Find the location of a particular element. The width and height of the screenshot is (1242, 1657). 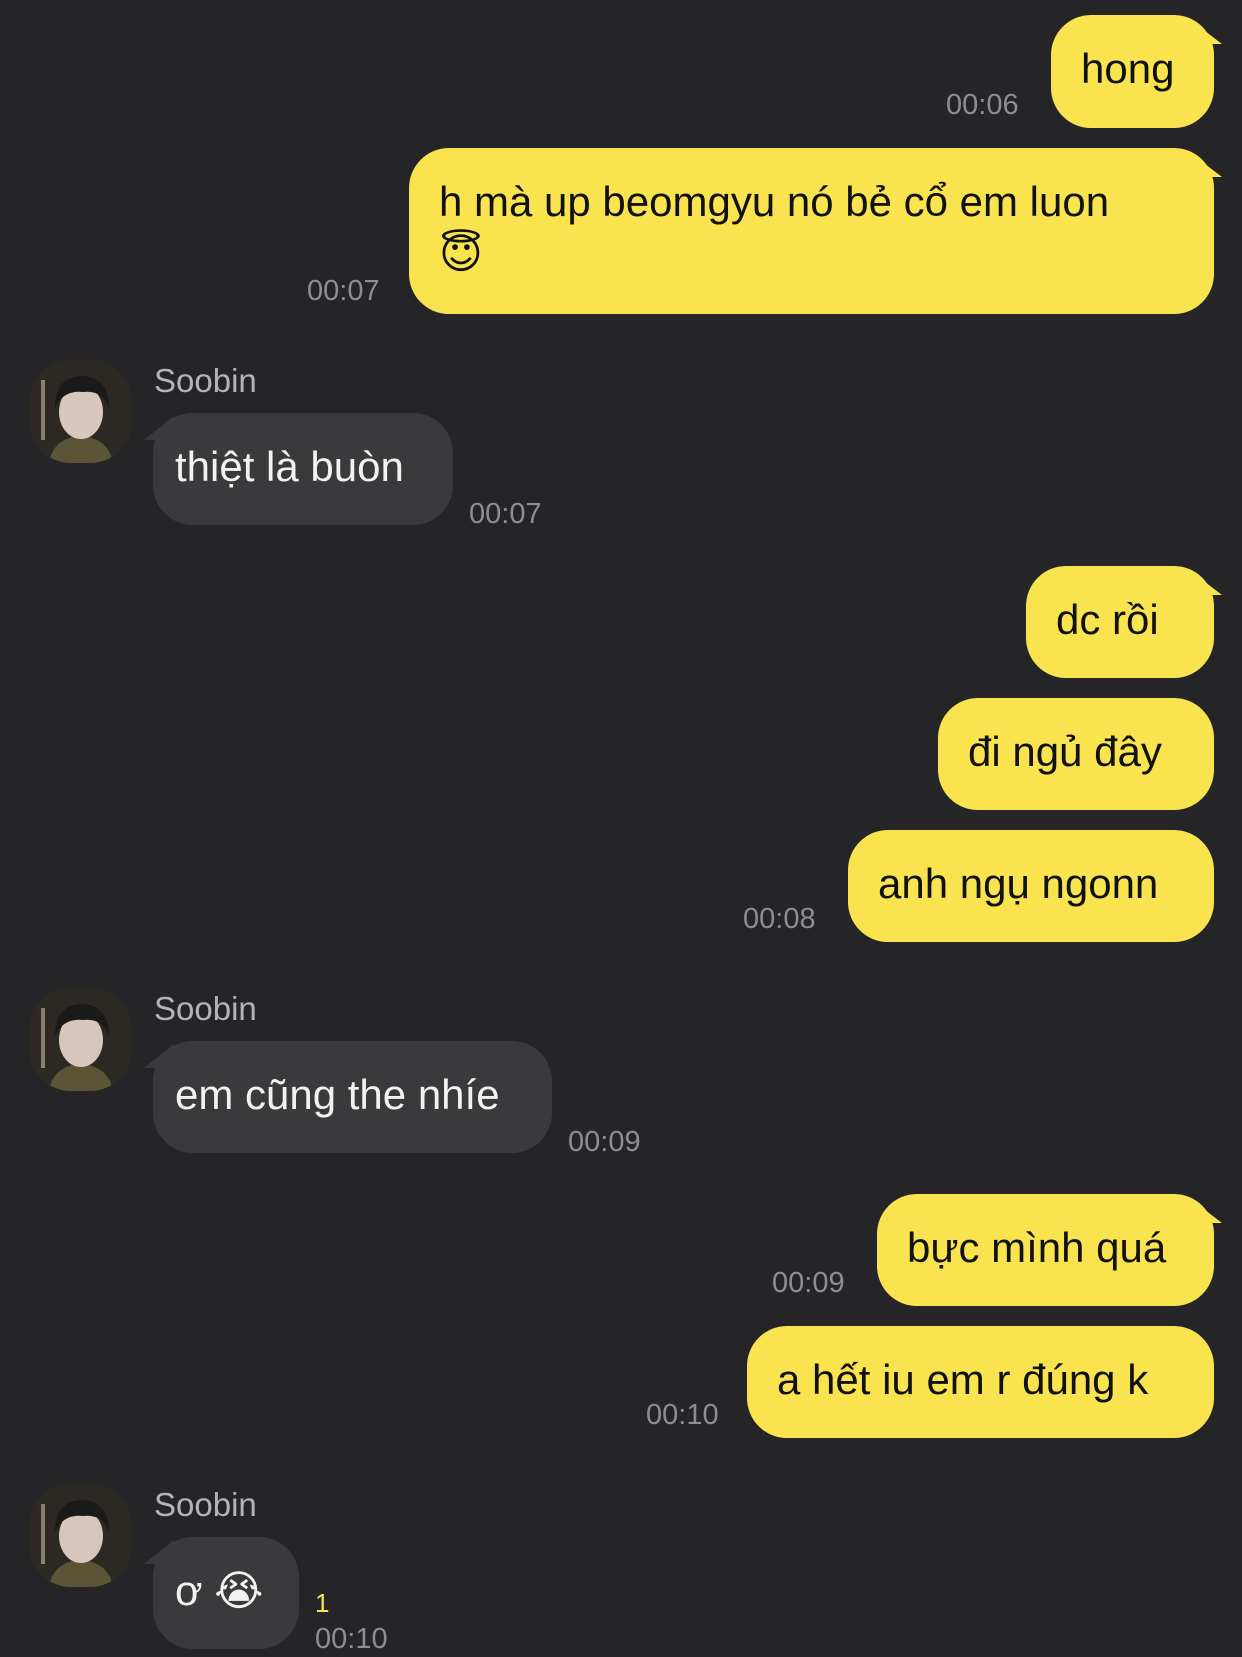

incoming-message: em cũng the nhíe is located at coordinates (352, 1097).